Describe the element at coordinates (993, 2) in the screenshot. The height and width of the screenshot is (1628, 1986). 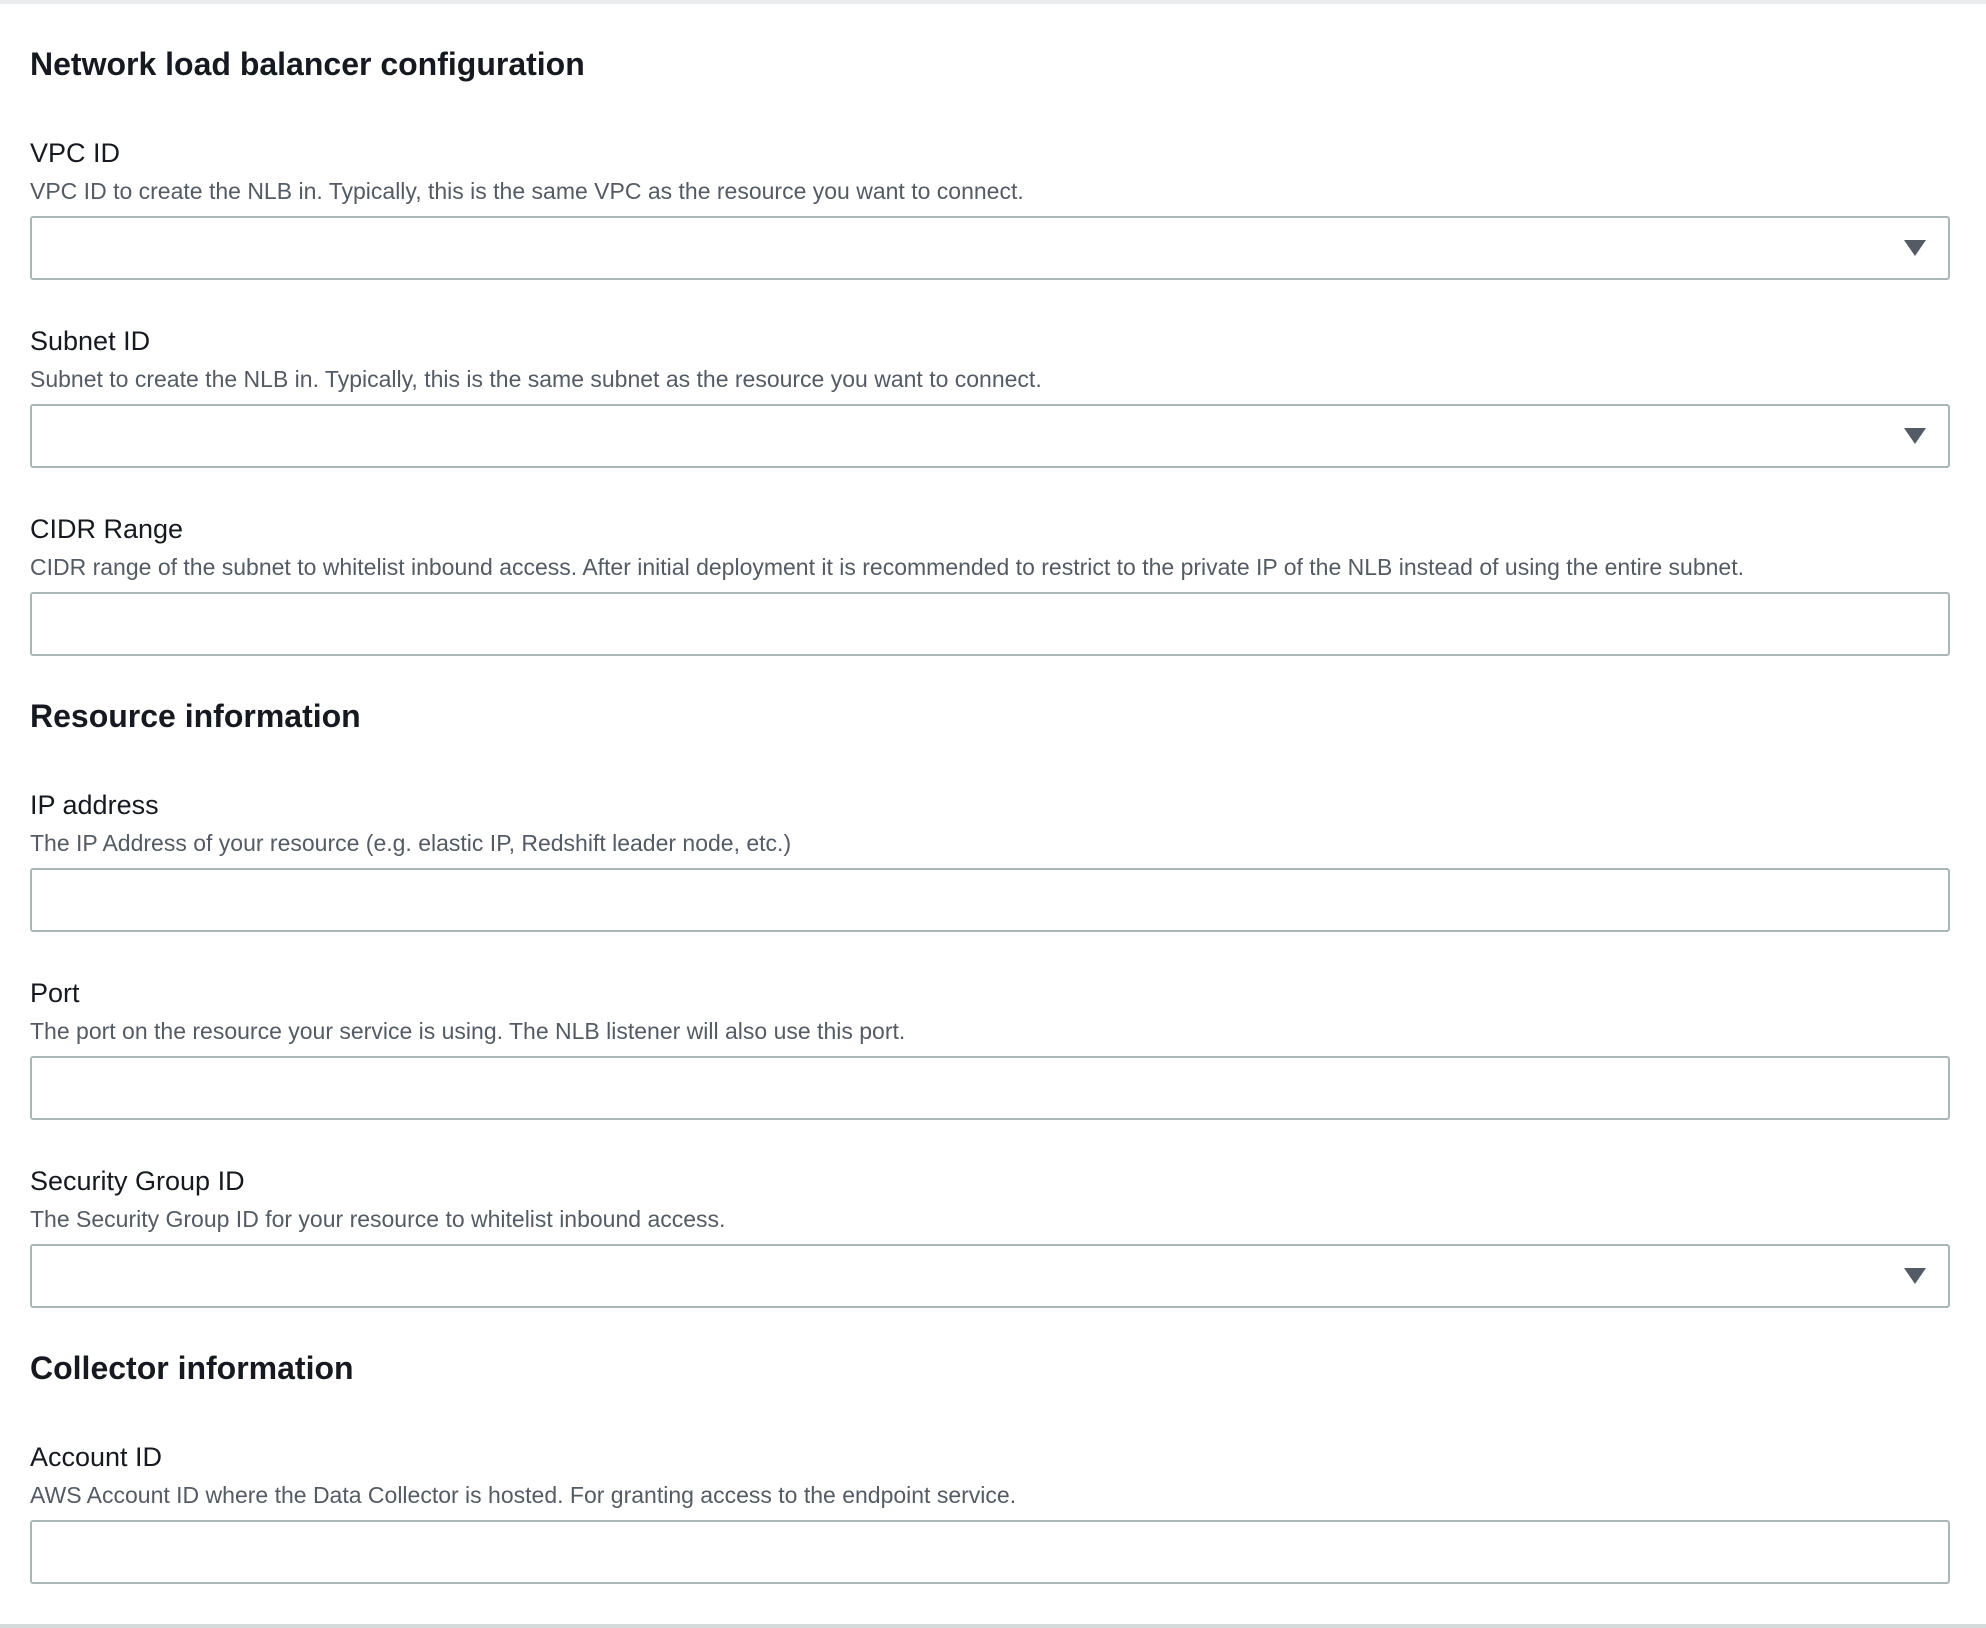
I see `top-divider` at that location.